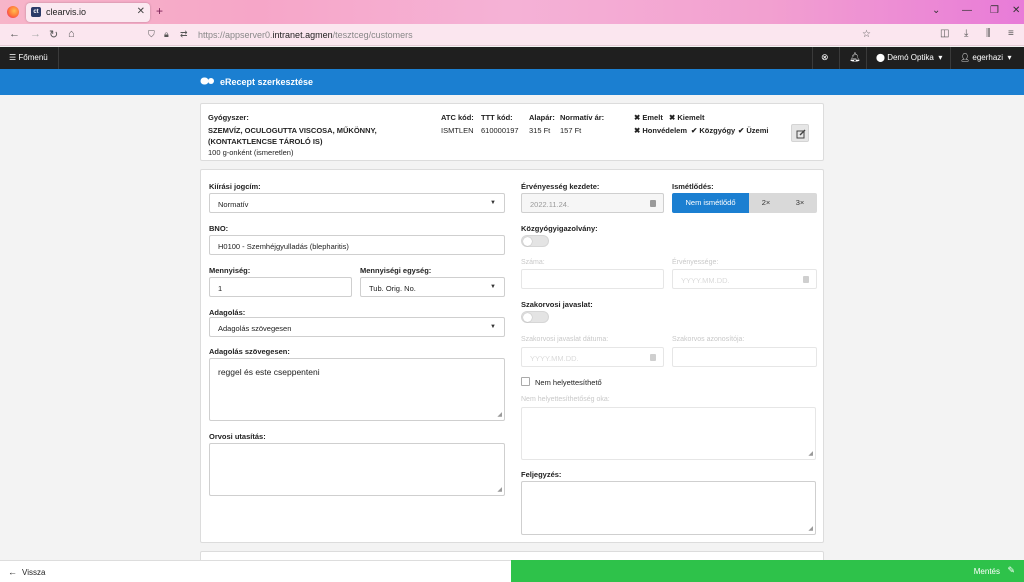 This screenshot has width=1024, height=582. Describe the element at coordinates (936, 10) in the screenshot. I see `tab-list-icon: ⌄` at that location.